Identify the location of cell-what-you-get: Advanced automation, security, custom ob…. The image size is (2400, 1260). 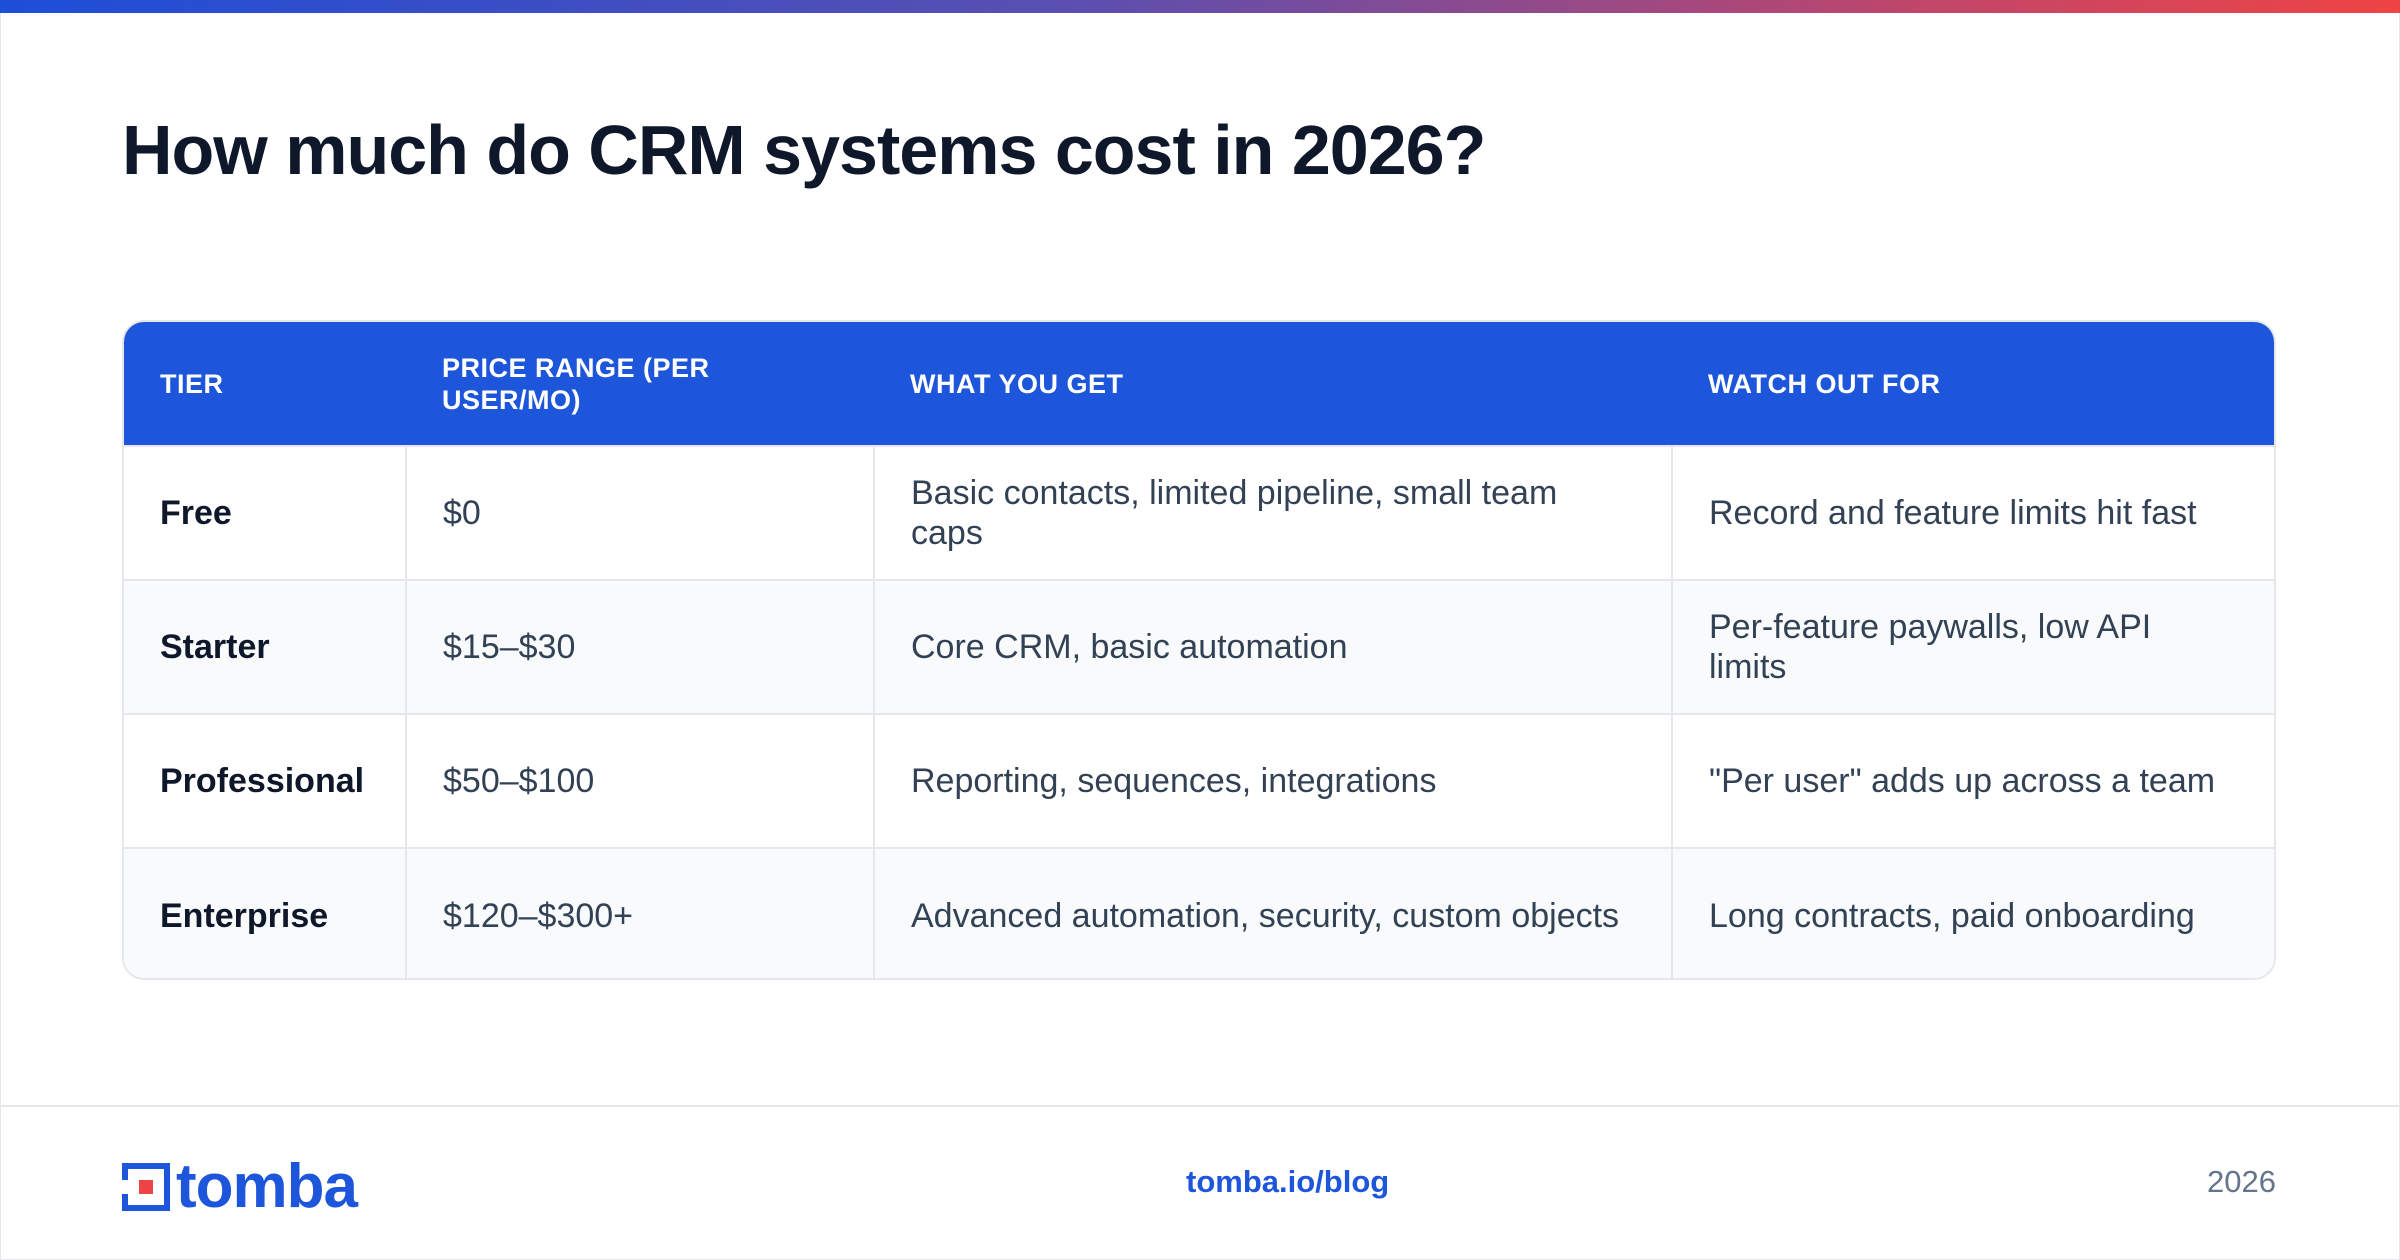
(1272, 912).